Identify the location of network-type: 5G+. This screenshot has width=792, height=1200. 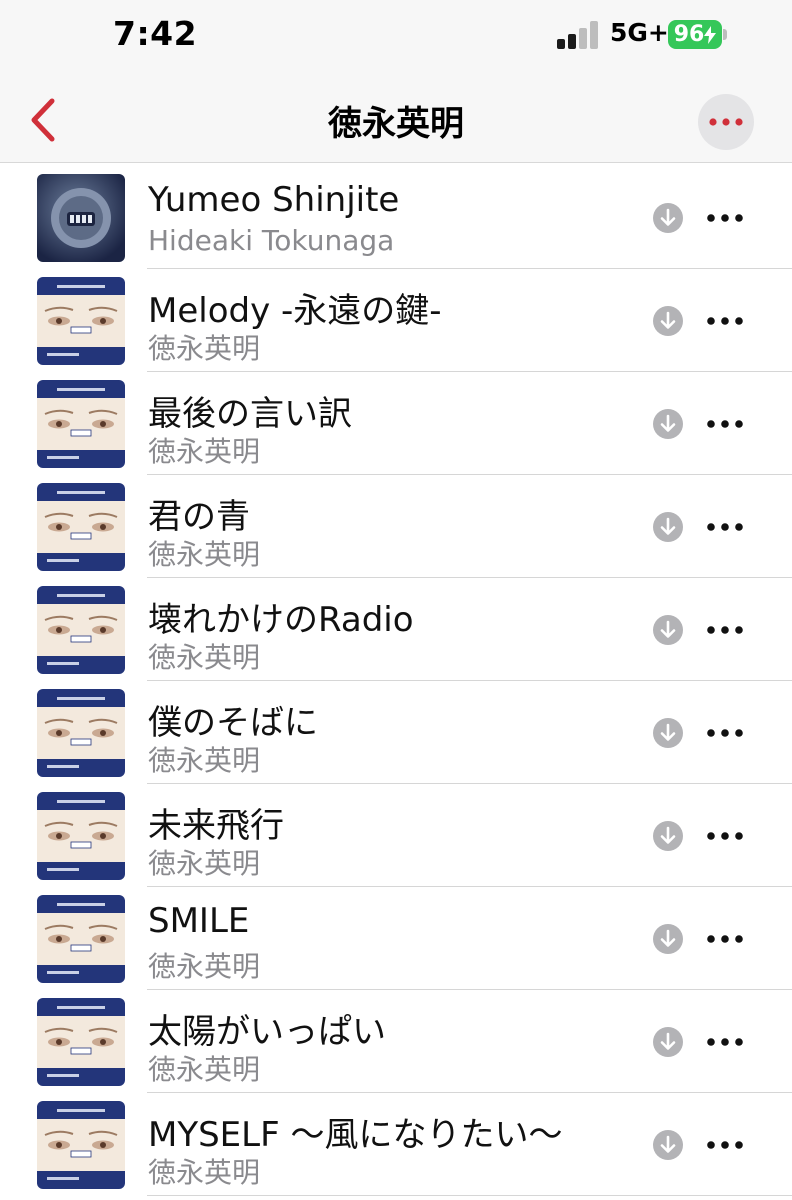
(639, 32).